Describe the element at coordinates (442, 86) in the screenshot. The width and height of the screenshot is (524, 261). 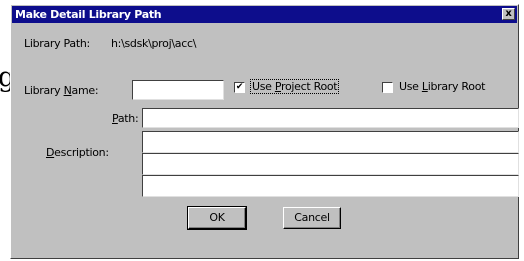
I see `use-library-root-label: Use Library Root` at that location.